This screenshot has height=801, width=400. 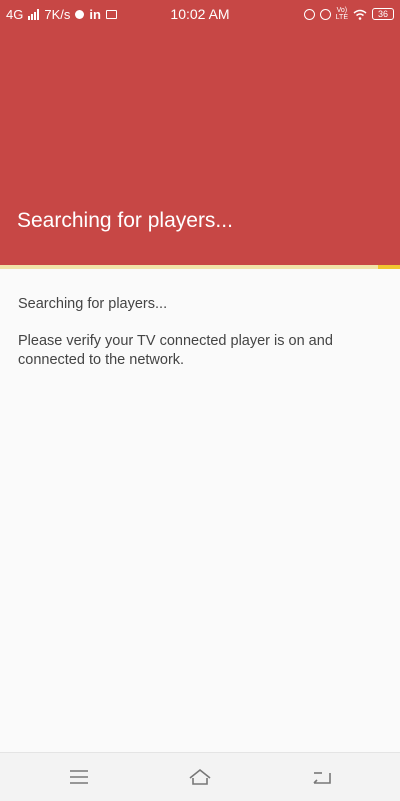 I want to click on progress-indicator, so click(x=200, y=267).